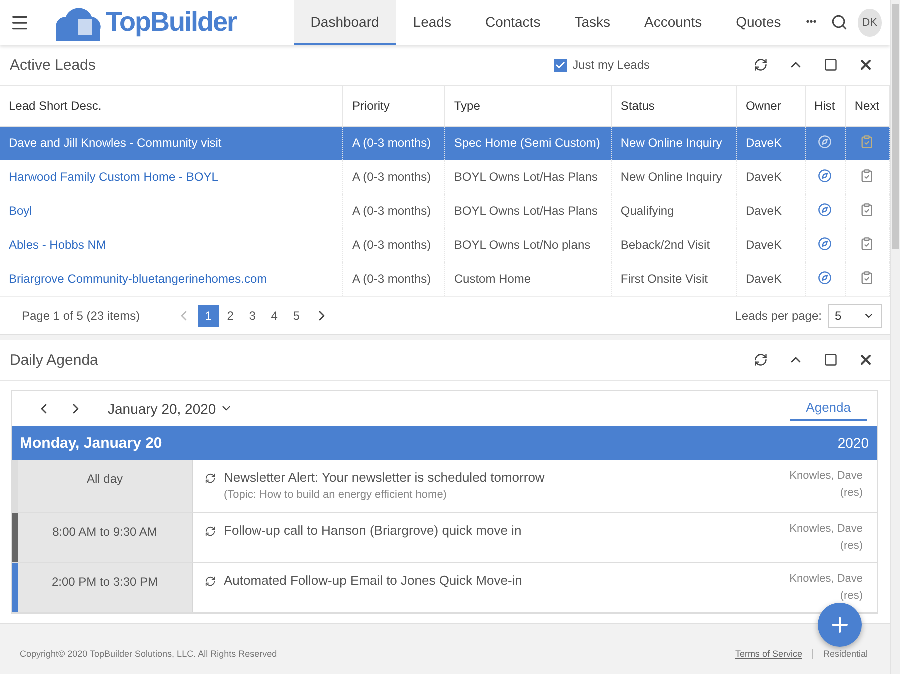 The image size is (900, 674). Describe the element at coordinates (105, 486) in the screenshot. I see `event-time: All day` at that location.